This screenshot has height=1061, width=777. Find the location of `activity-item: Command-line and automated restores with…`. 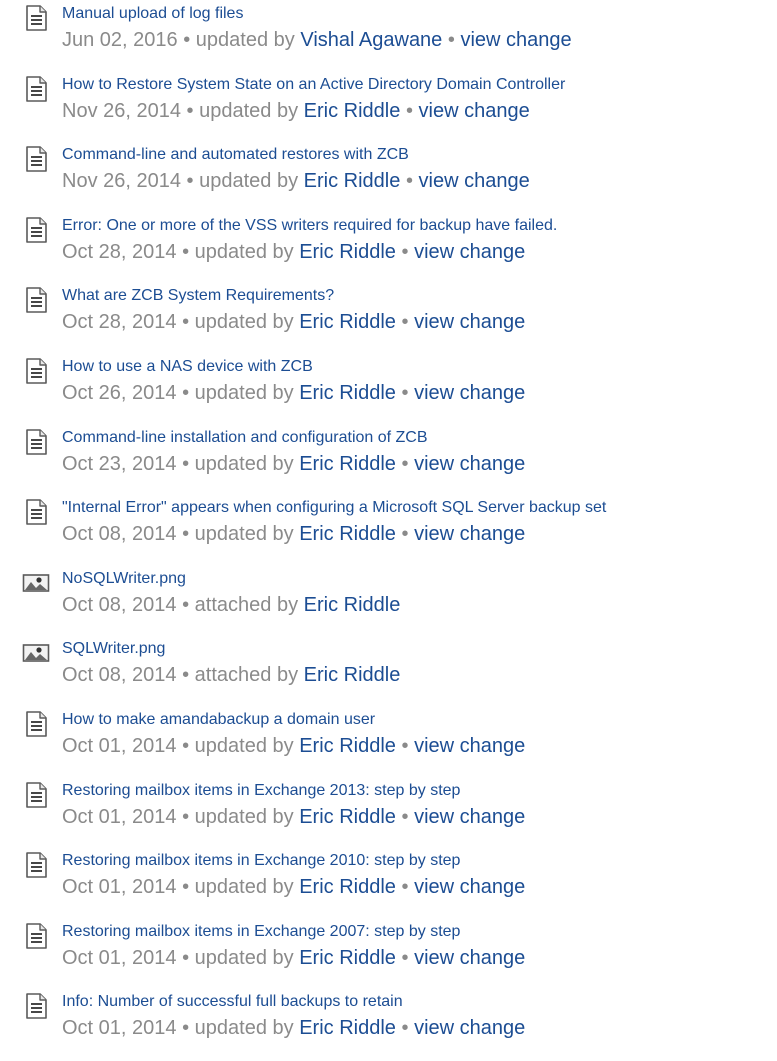

activity-item: Command-line and automated restores with… is located at coordinates (388, 176).